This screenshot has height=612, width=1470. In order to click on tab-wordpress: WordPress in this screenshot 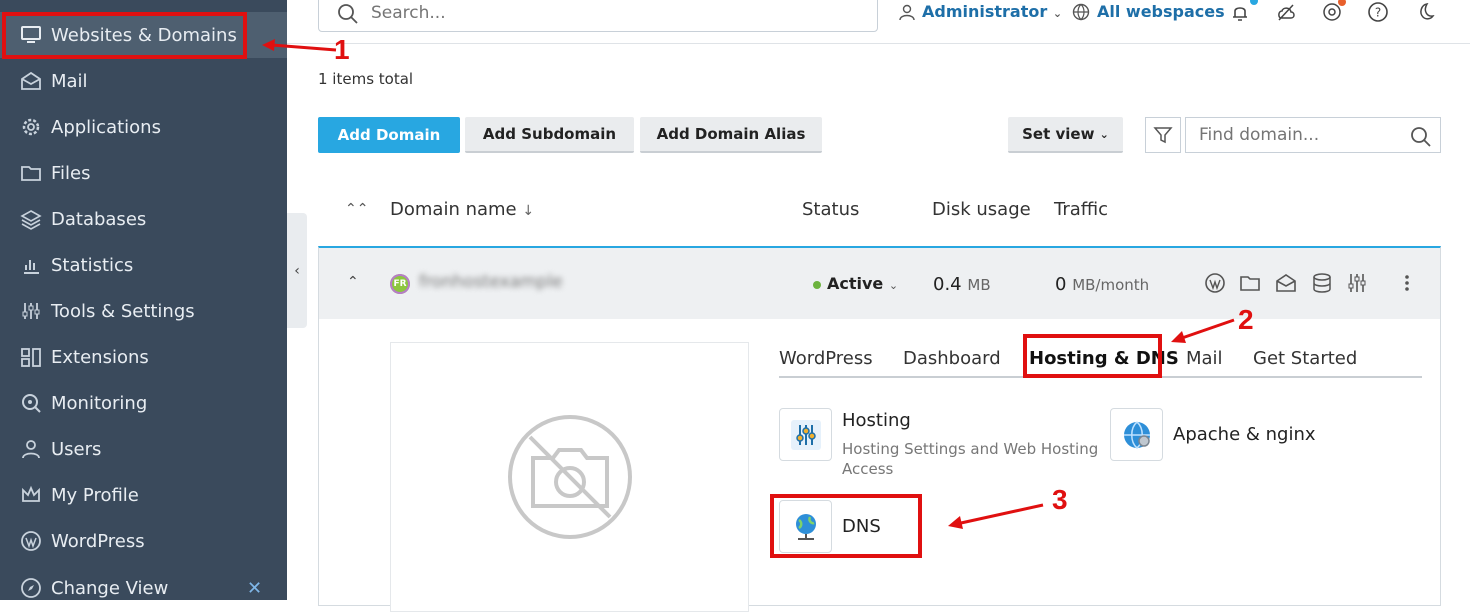, I will do `click(826, 358)`.